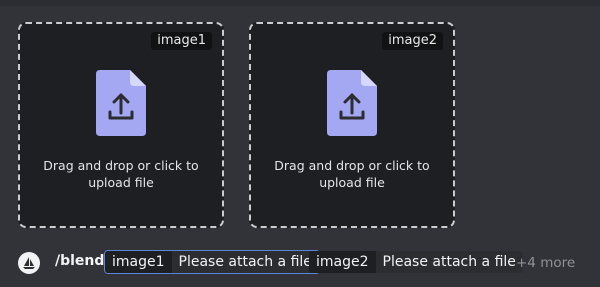 This screenshot has height=287, width=600. What do you see at coordinates (181, 41) in the screenshot?
I see `dropzone-label: image1` at bounding box center [181, 41].